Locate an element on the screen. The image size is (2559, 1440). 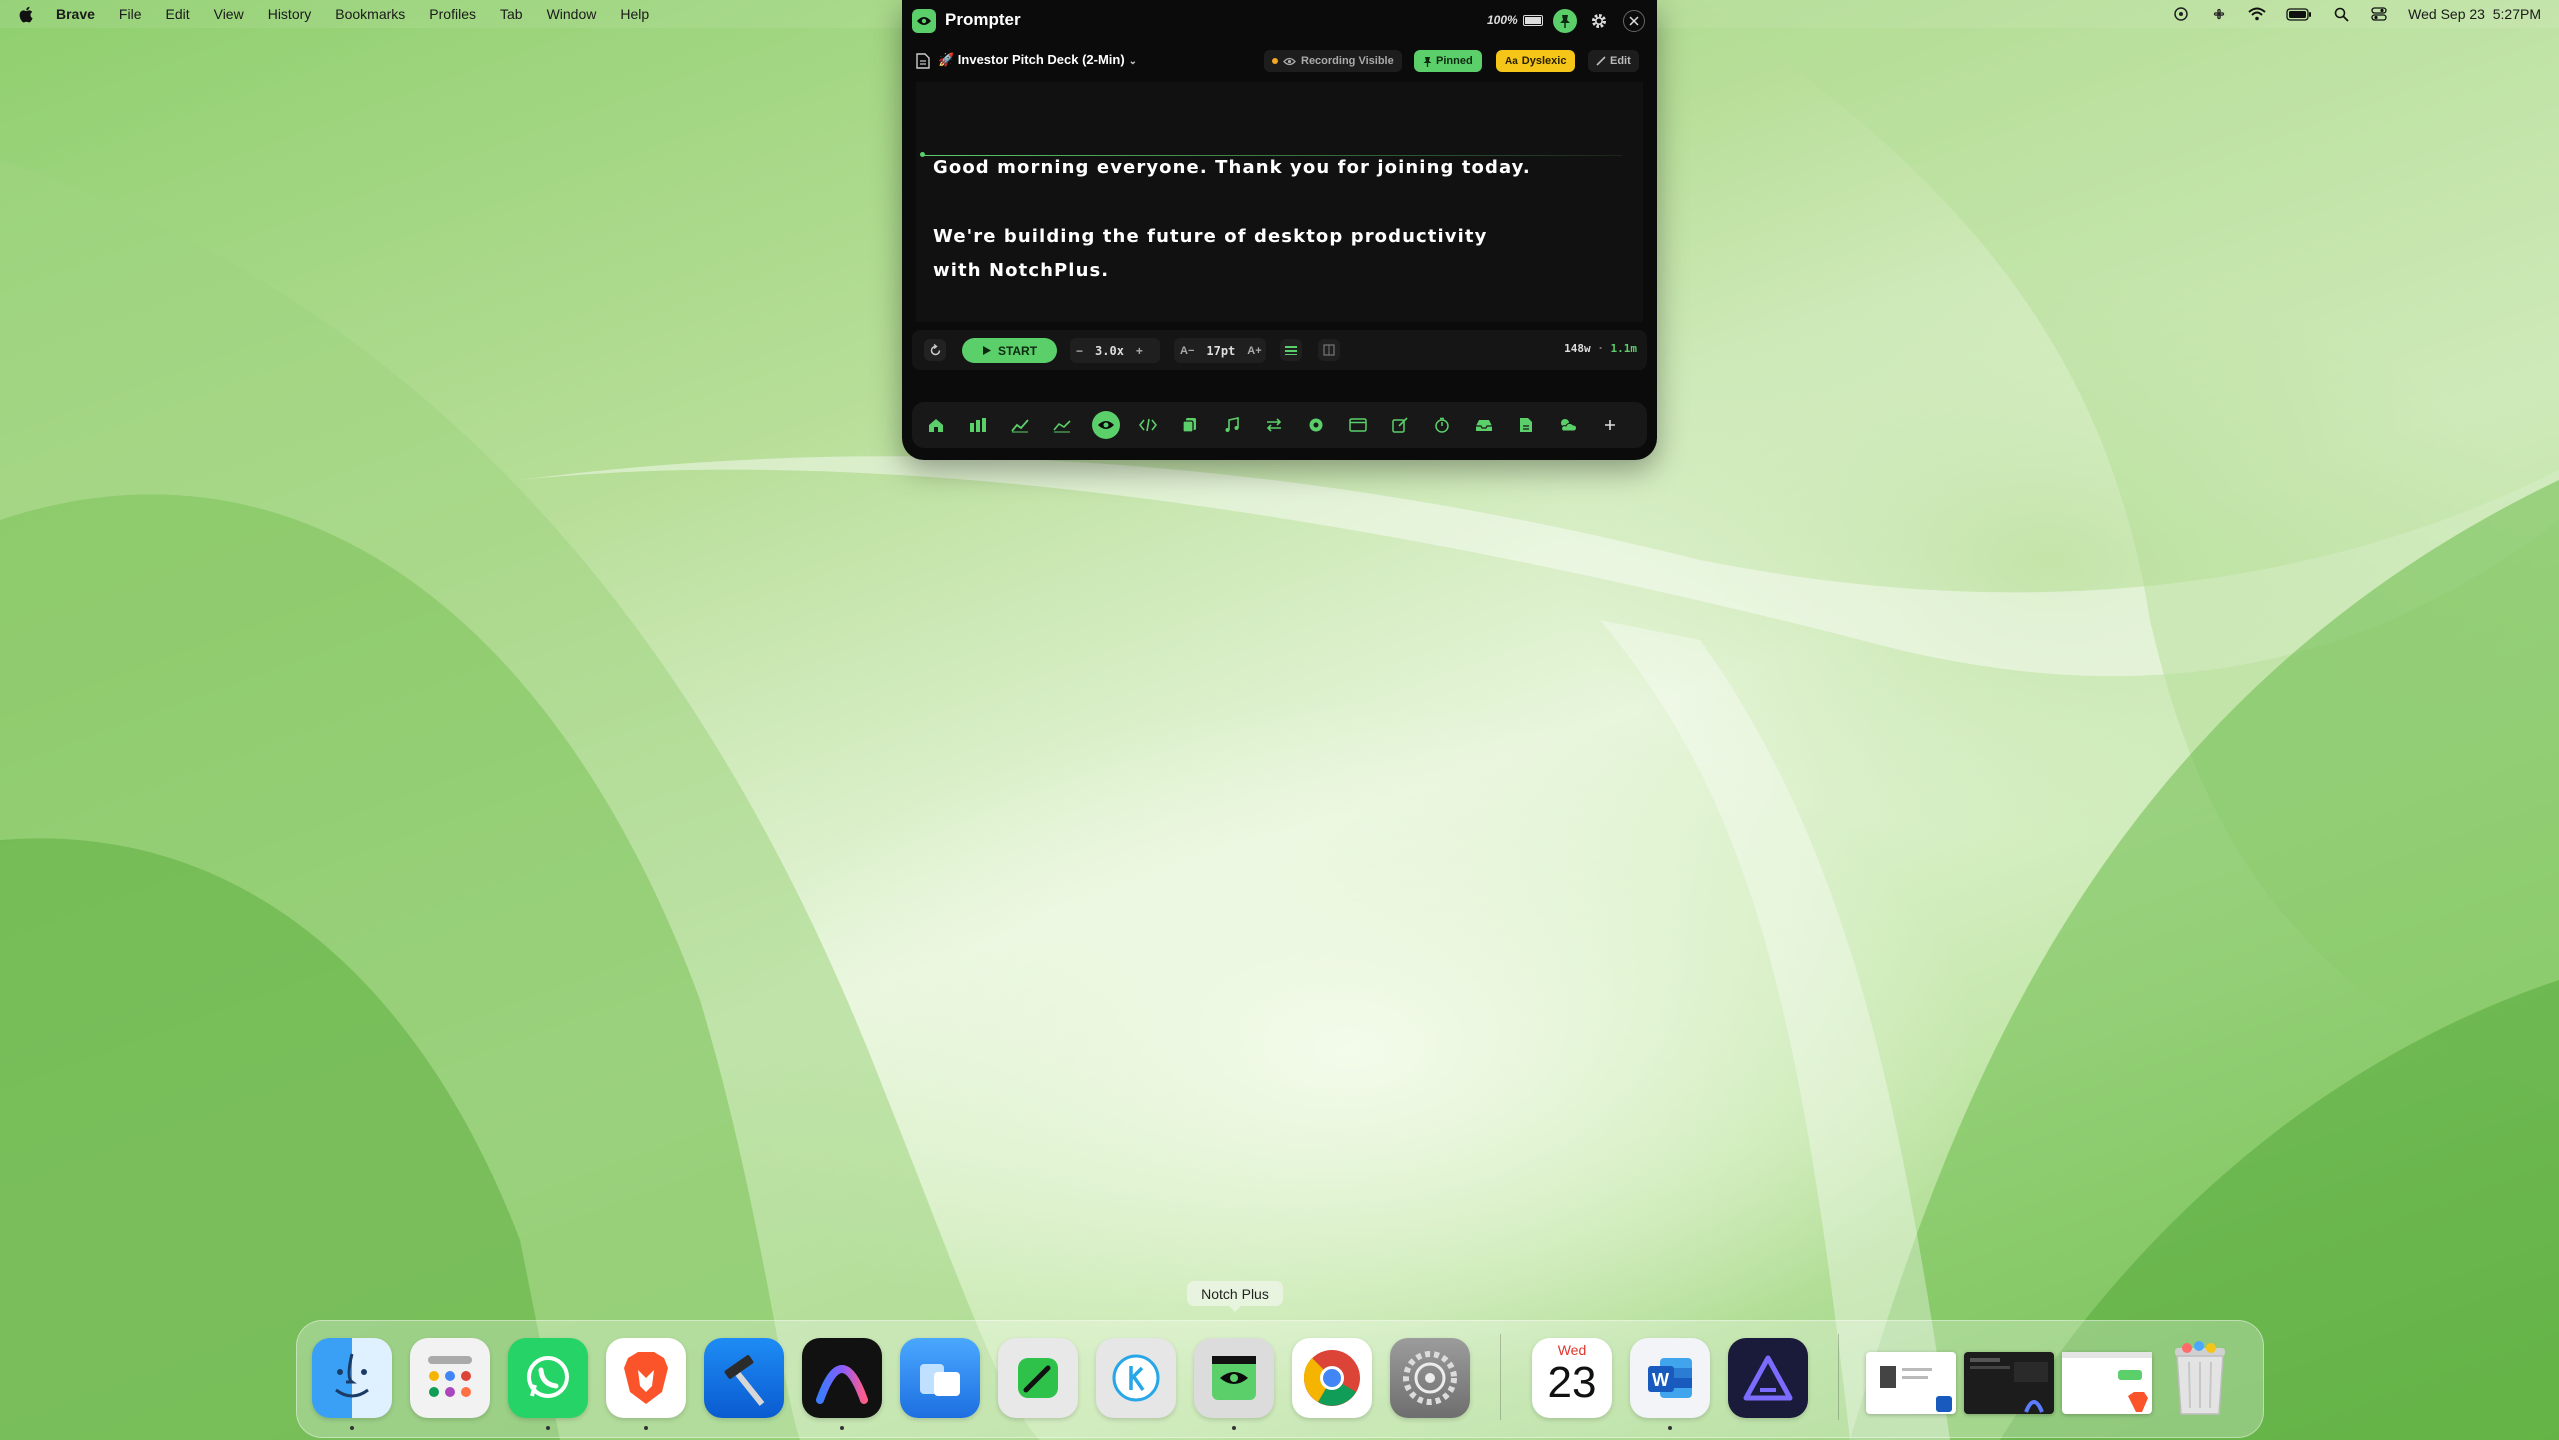
pinned-label: Pinned is located at coordinates (1454, 61).